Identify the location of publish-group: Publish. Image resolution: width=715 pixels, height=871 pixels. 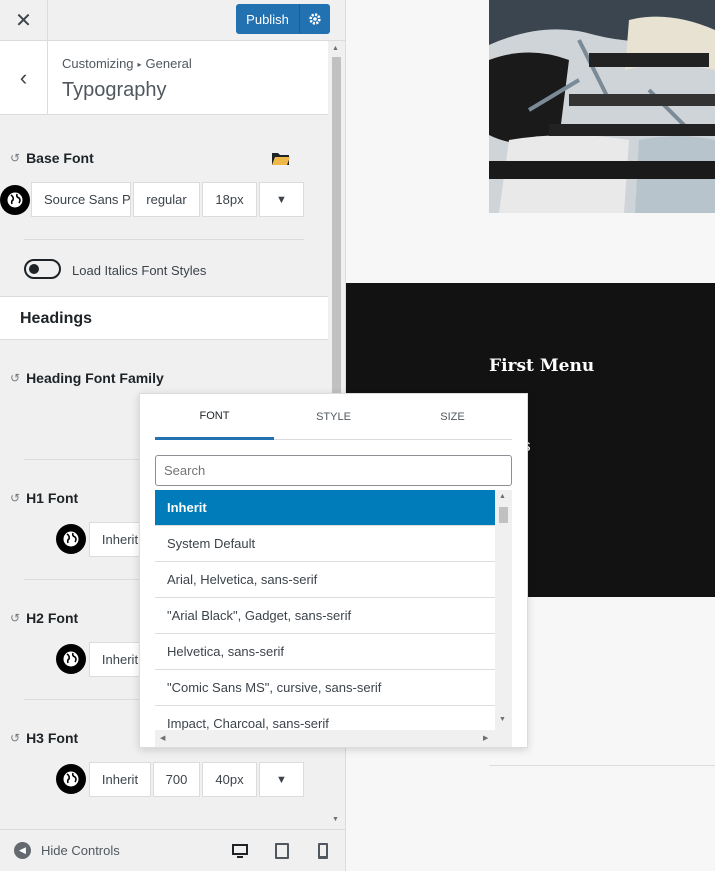
(283, 19).